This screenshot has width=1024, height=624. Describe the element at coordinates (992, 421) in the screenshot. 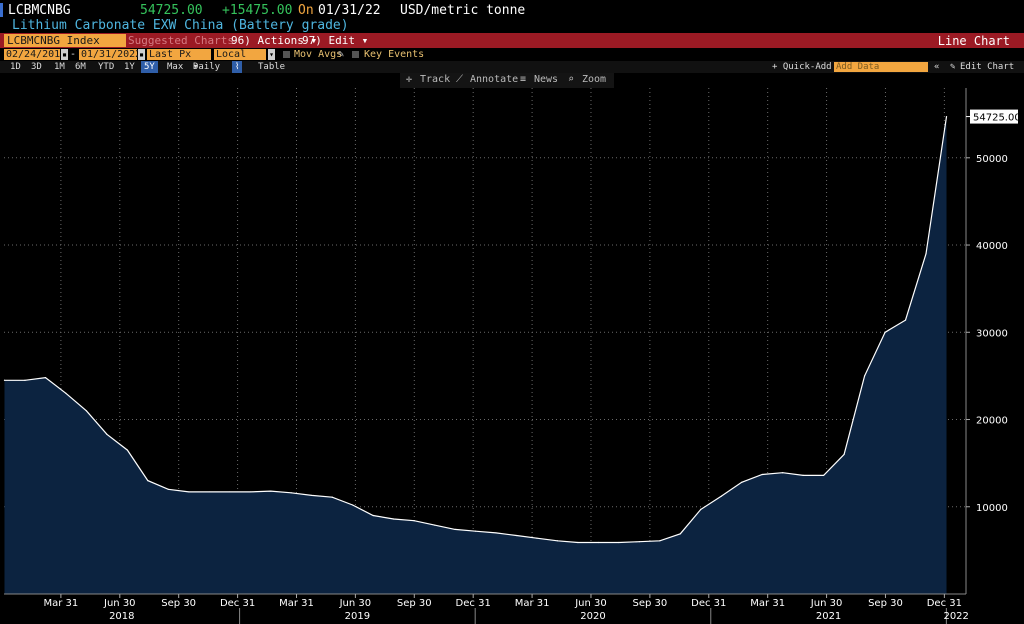

I see `y-tick-label: 20000` at that location.